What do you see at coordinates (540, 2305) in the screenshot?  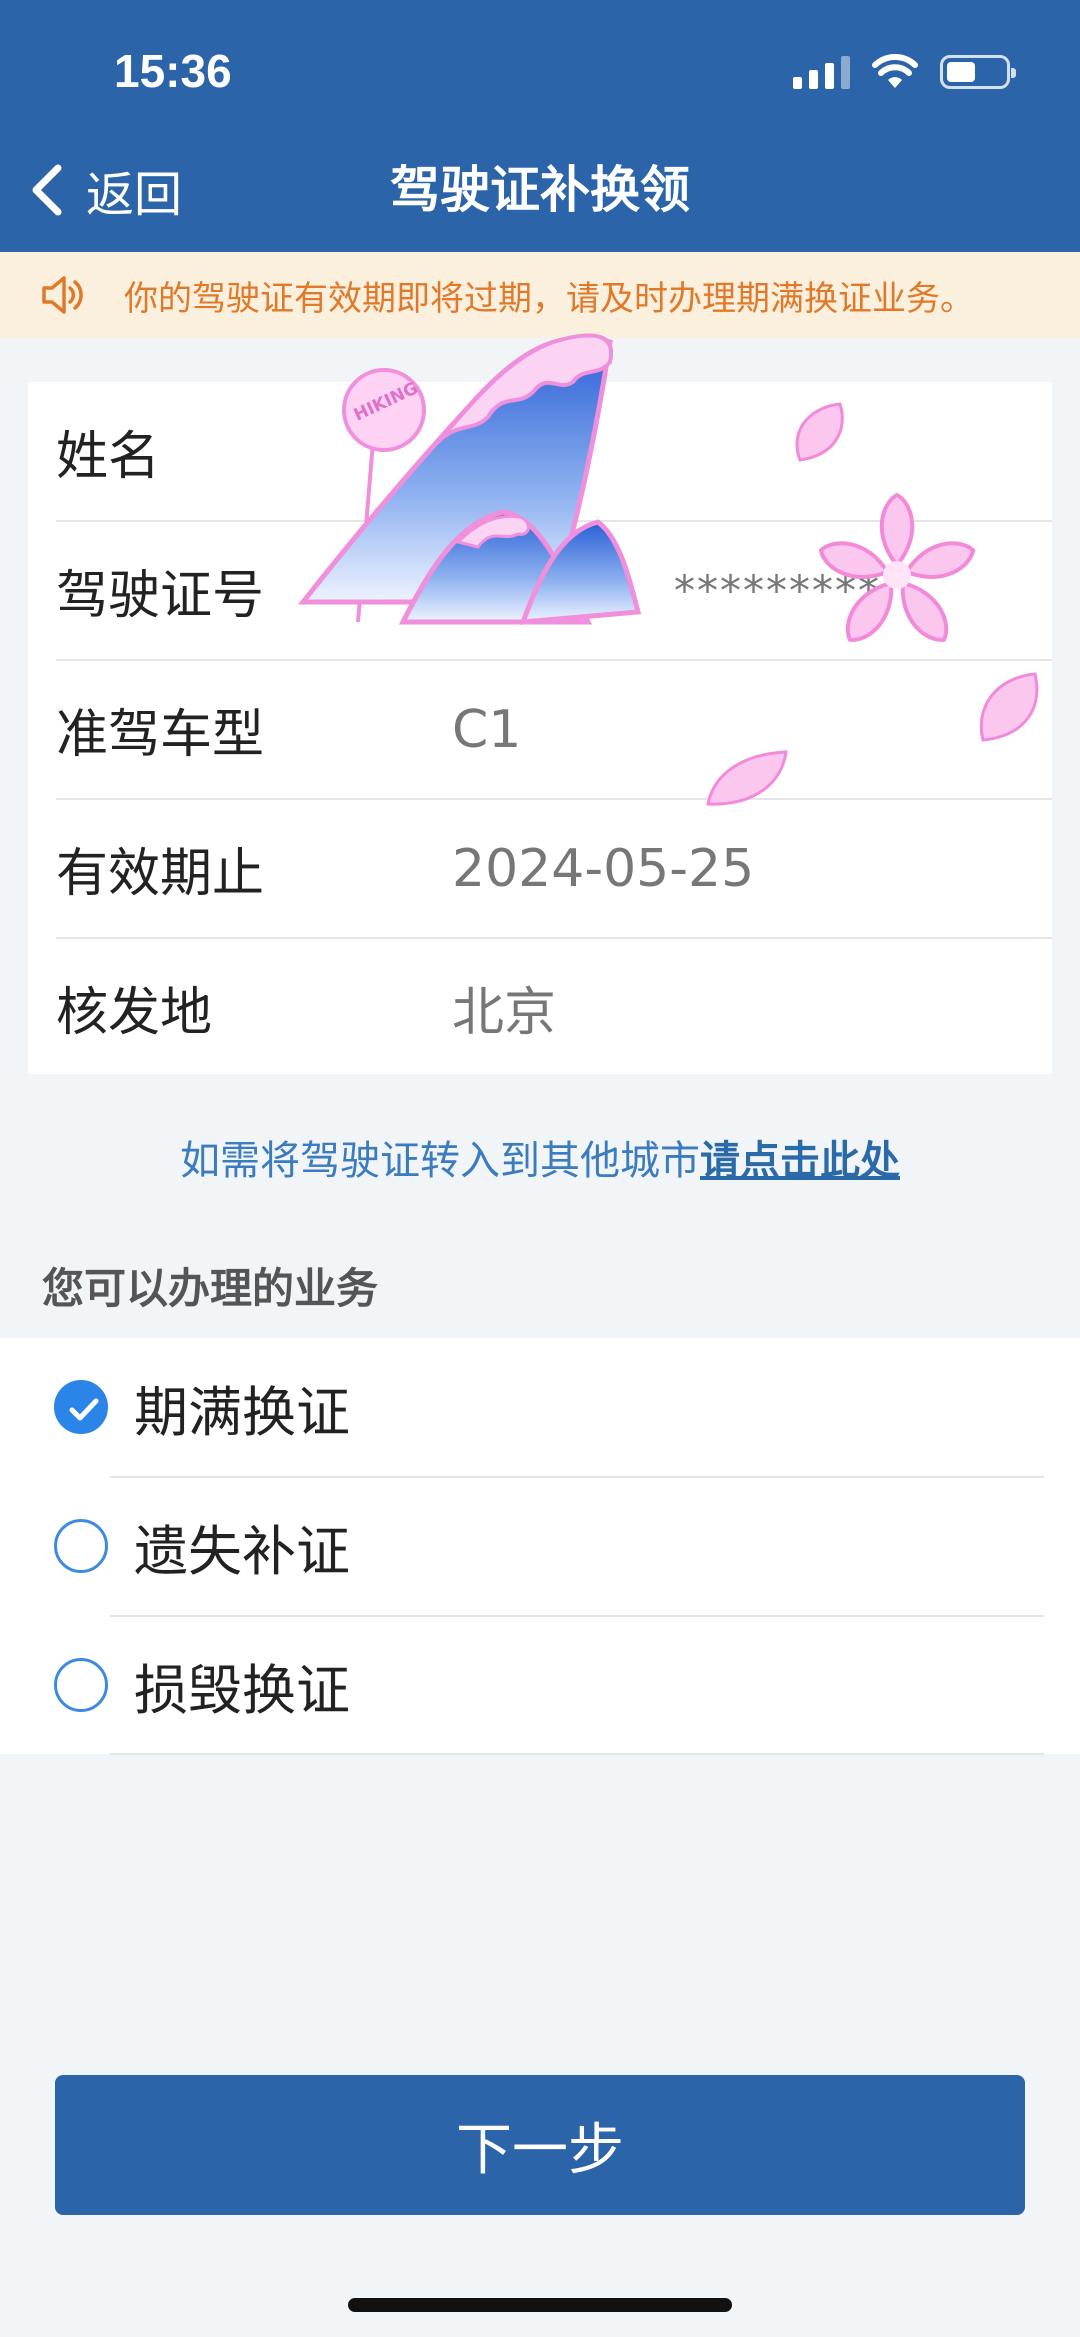 I see `home-indicator` at bounding box center [540, 2305].